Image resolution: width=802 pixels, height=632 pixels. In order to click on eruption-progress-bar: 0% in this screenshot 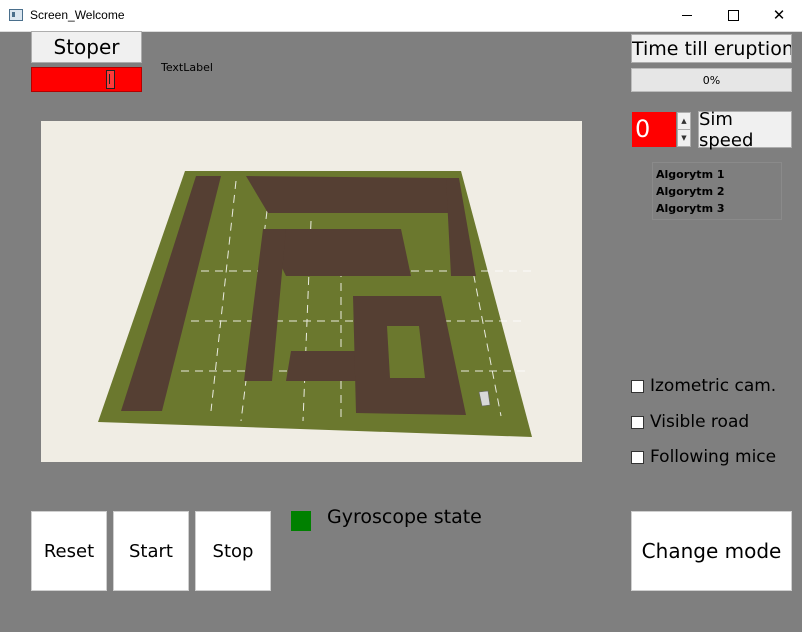, I will do `click(711, 80)`.